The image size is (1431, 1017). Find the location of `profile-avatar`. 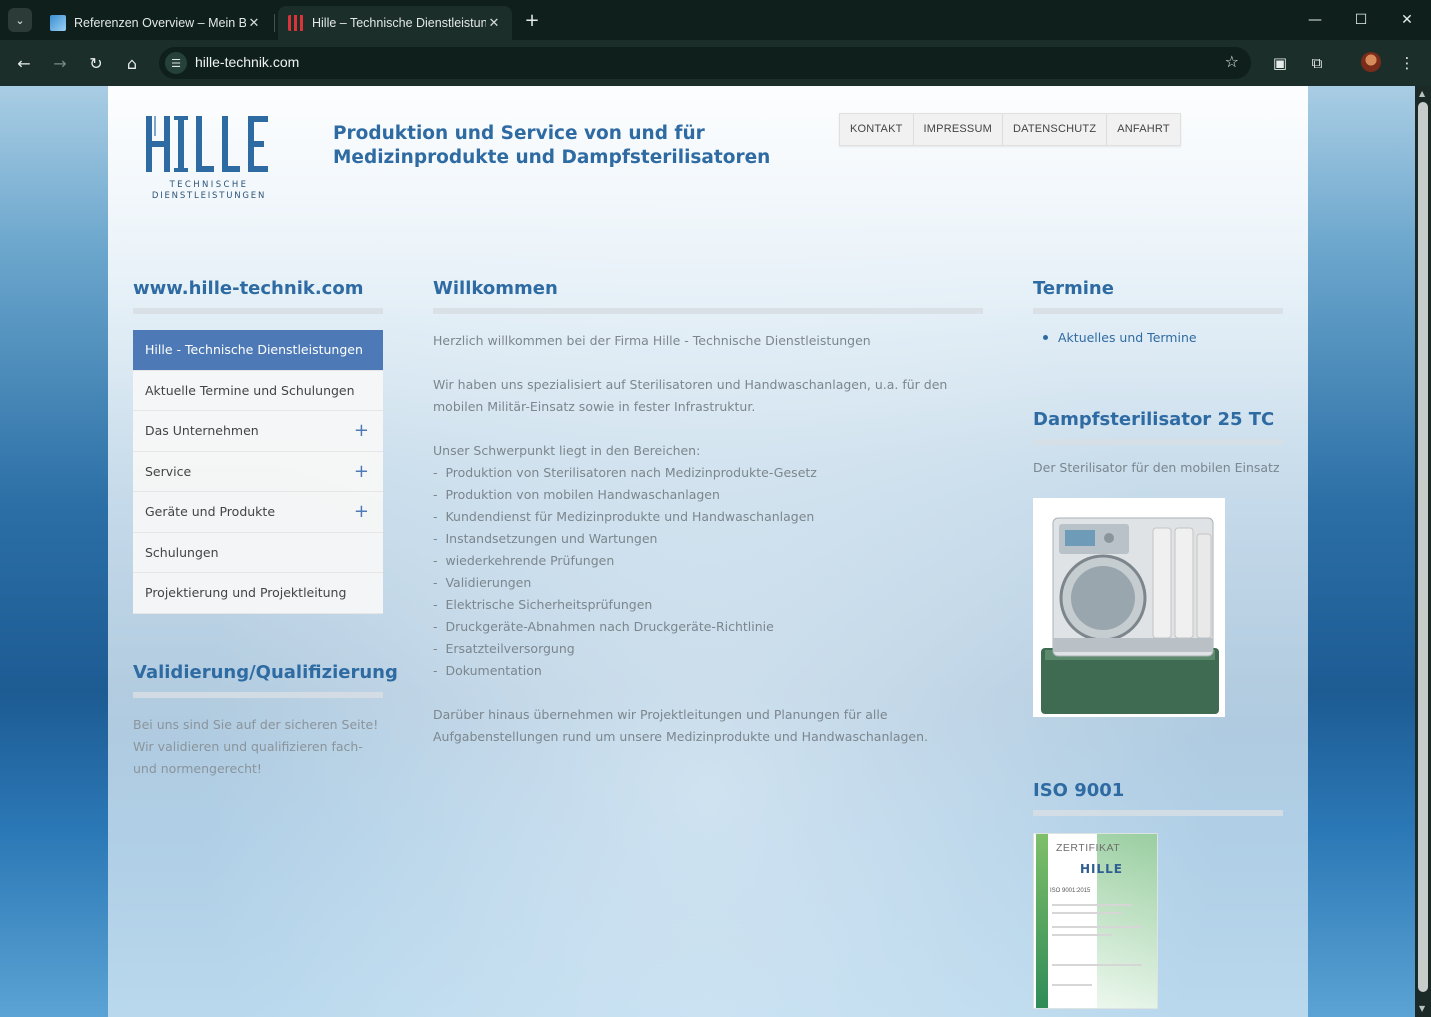

profile-avatar is located at coordinates (1371, 62).